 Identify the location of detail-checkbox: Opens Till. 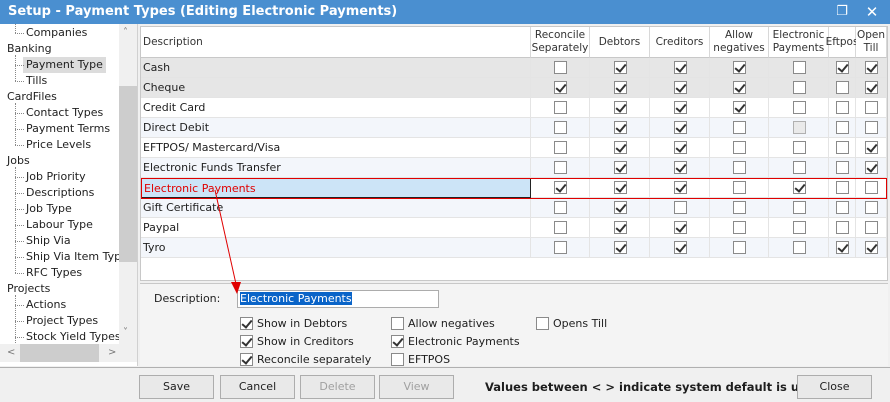
(571, 323).